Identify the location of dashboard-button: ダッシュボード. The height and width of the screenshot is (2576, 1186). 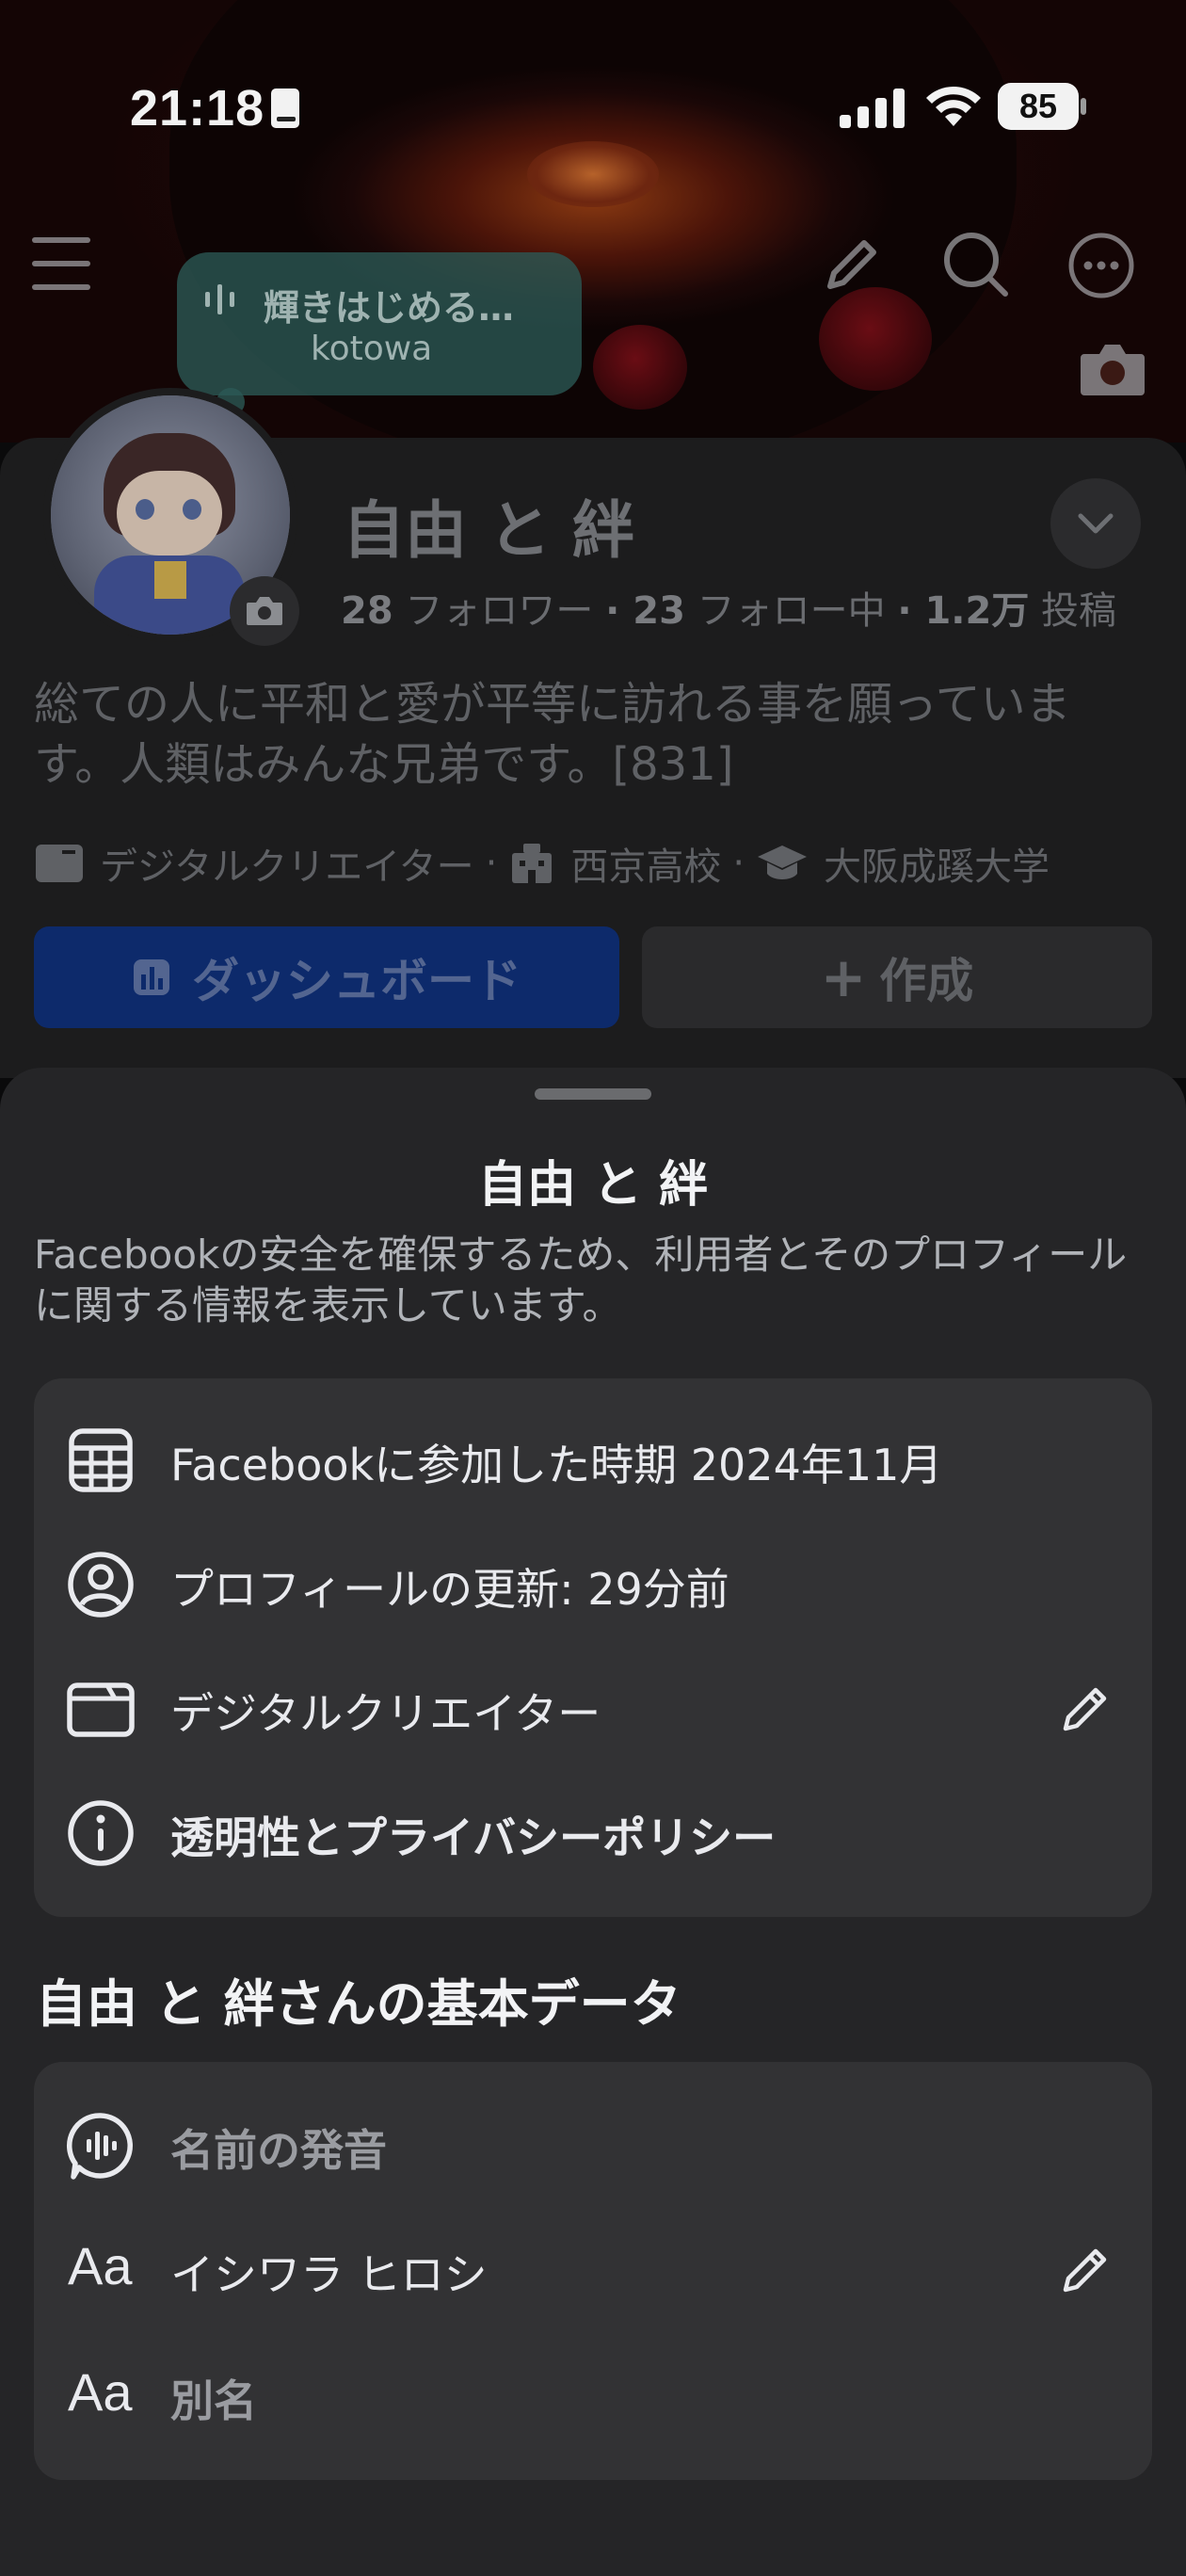
(326, 977).